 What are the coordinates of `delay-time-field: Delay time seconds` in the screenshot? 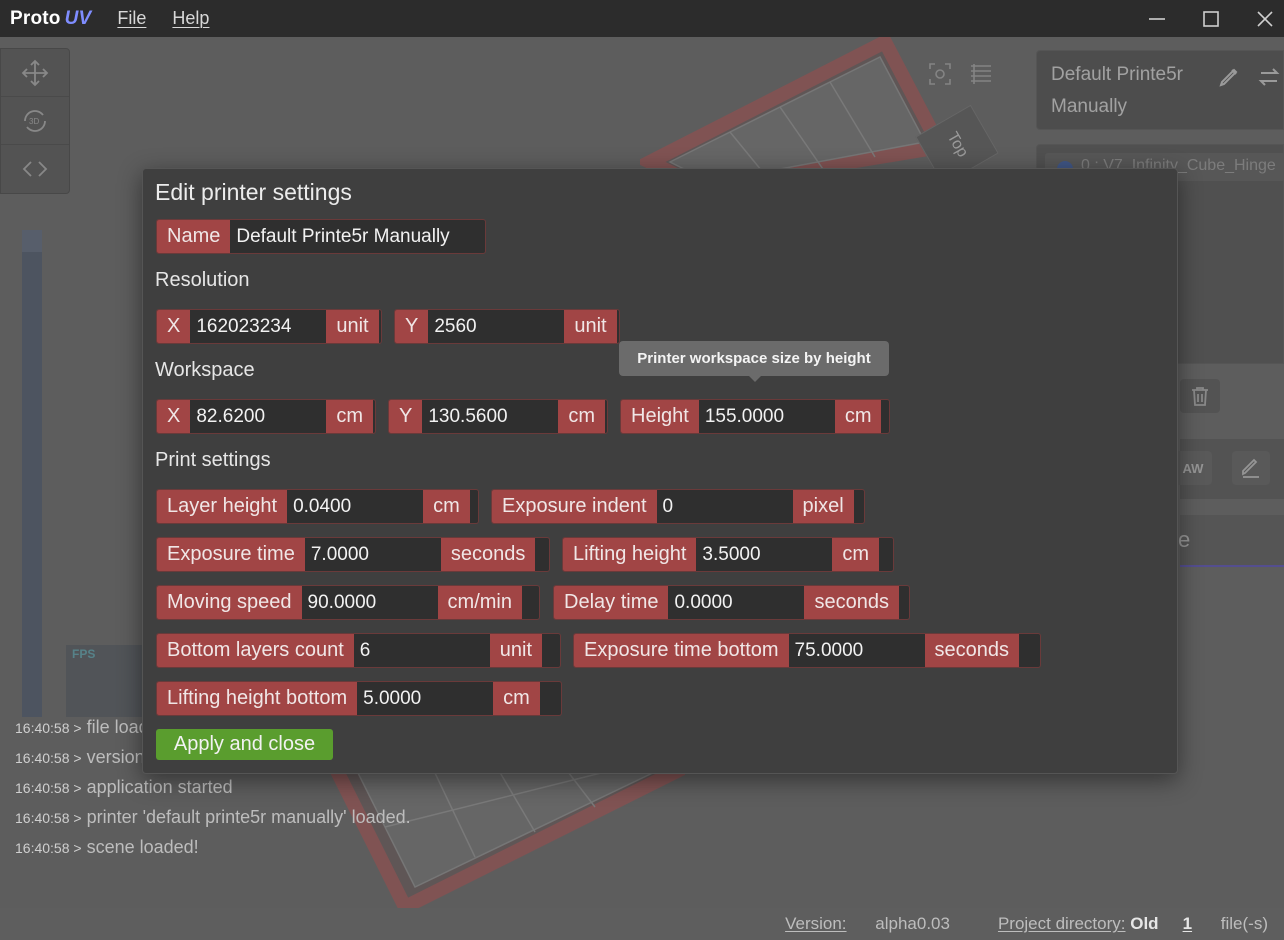 It's located at (731, 602).